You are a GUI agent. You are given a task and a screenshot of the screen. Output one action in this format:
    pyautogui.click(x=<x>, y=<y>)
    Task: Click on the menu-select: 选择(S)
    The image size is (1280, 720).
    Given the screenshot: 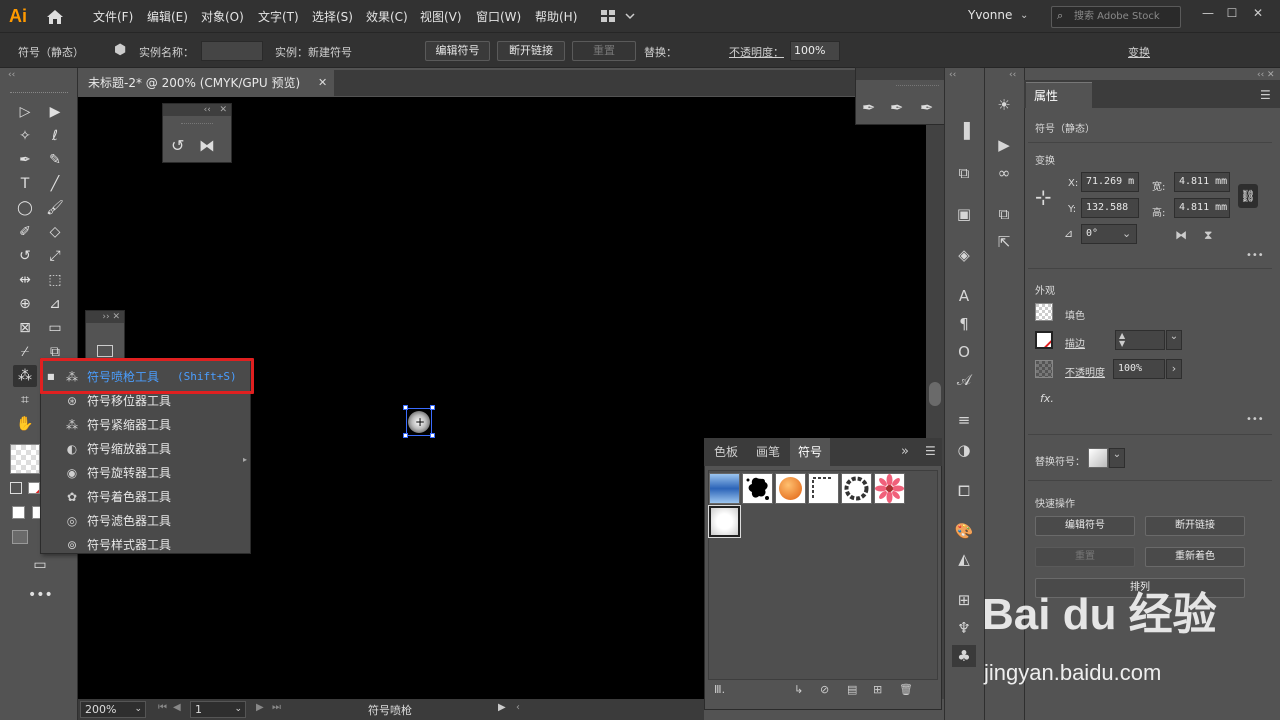 What is the action you would take?
    pyautogui.click(x=332, y=16)
    